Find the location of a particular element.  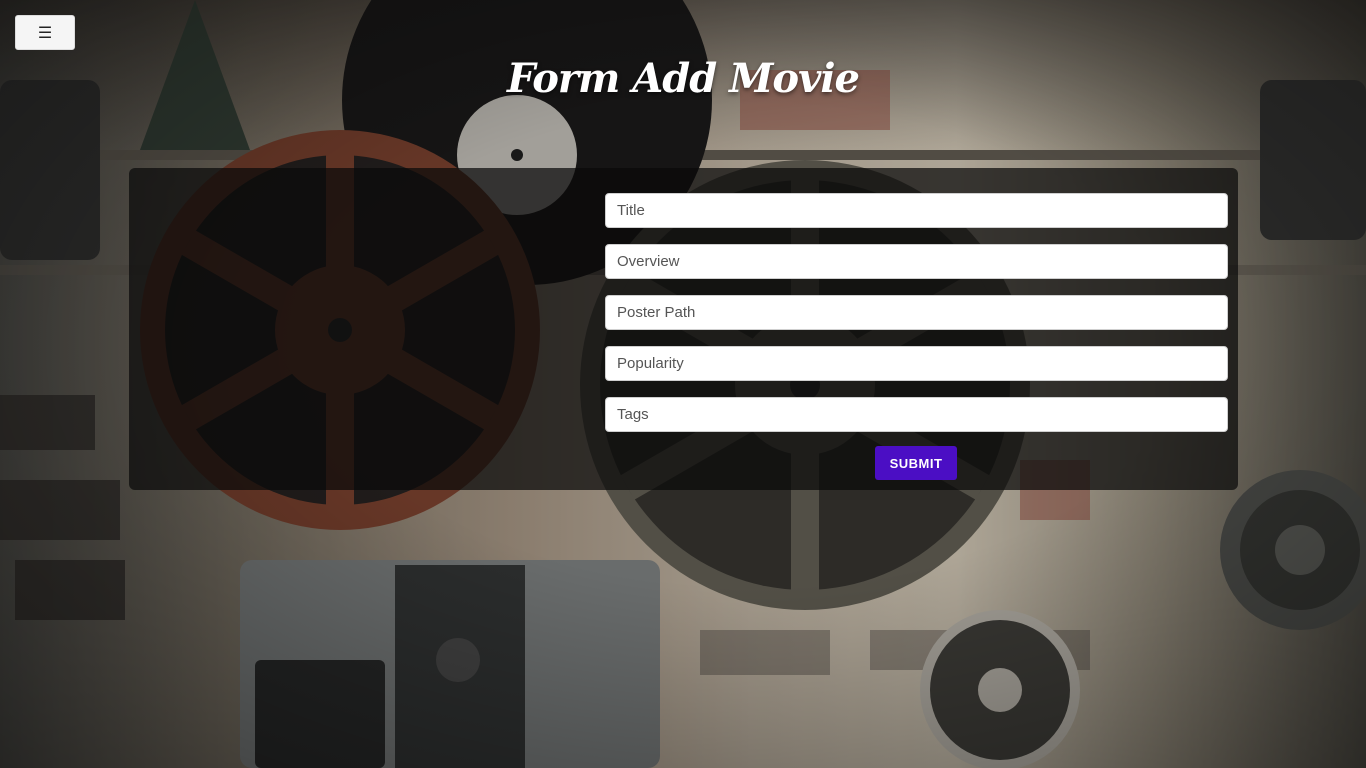

page-title: Form Add Movie is located at coordinates (683, 78).